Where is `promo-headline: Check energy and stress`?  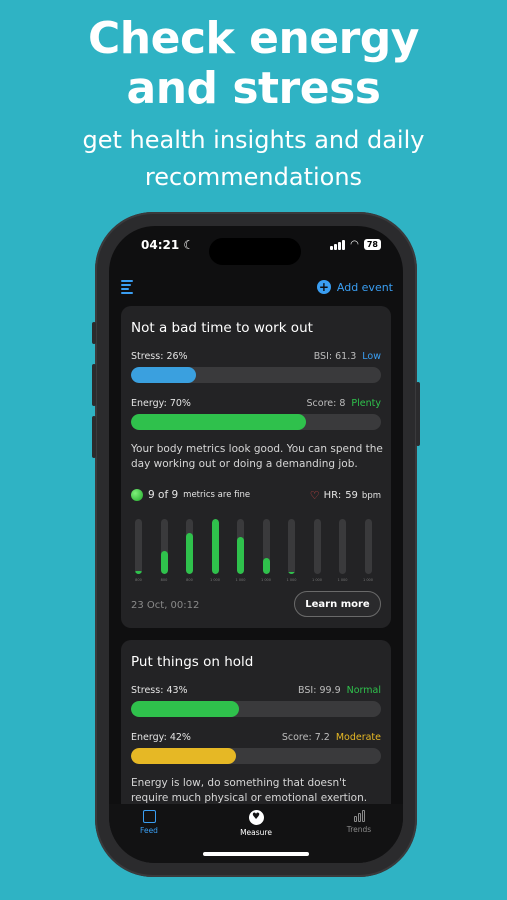
promo-headline: Check energy and stress is located at coordinates (253, 64).